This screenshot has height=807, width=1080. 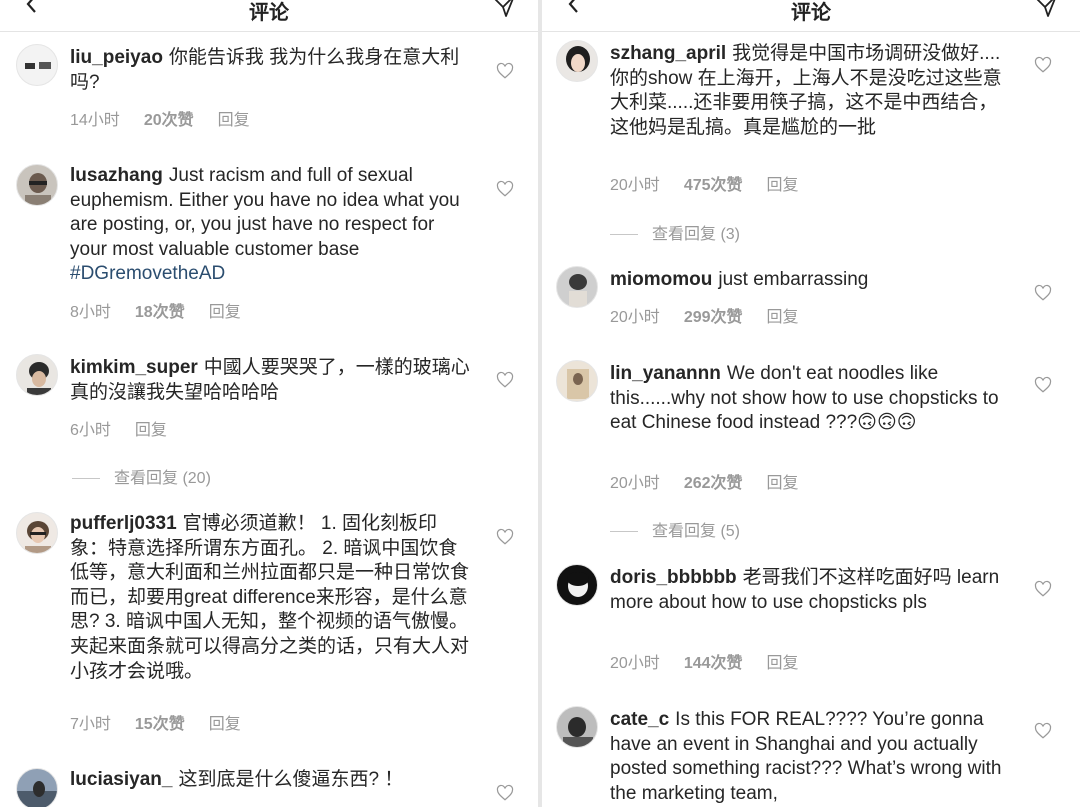 I want to click on username: pufferlj0331, so click(x=123, y=523).